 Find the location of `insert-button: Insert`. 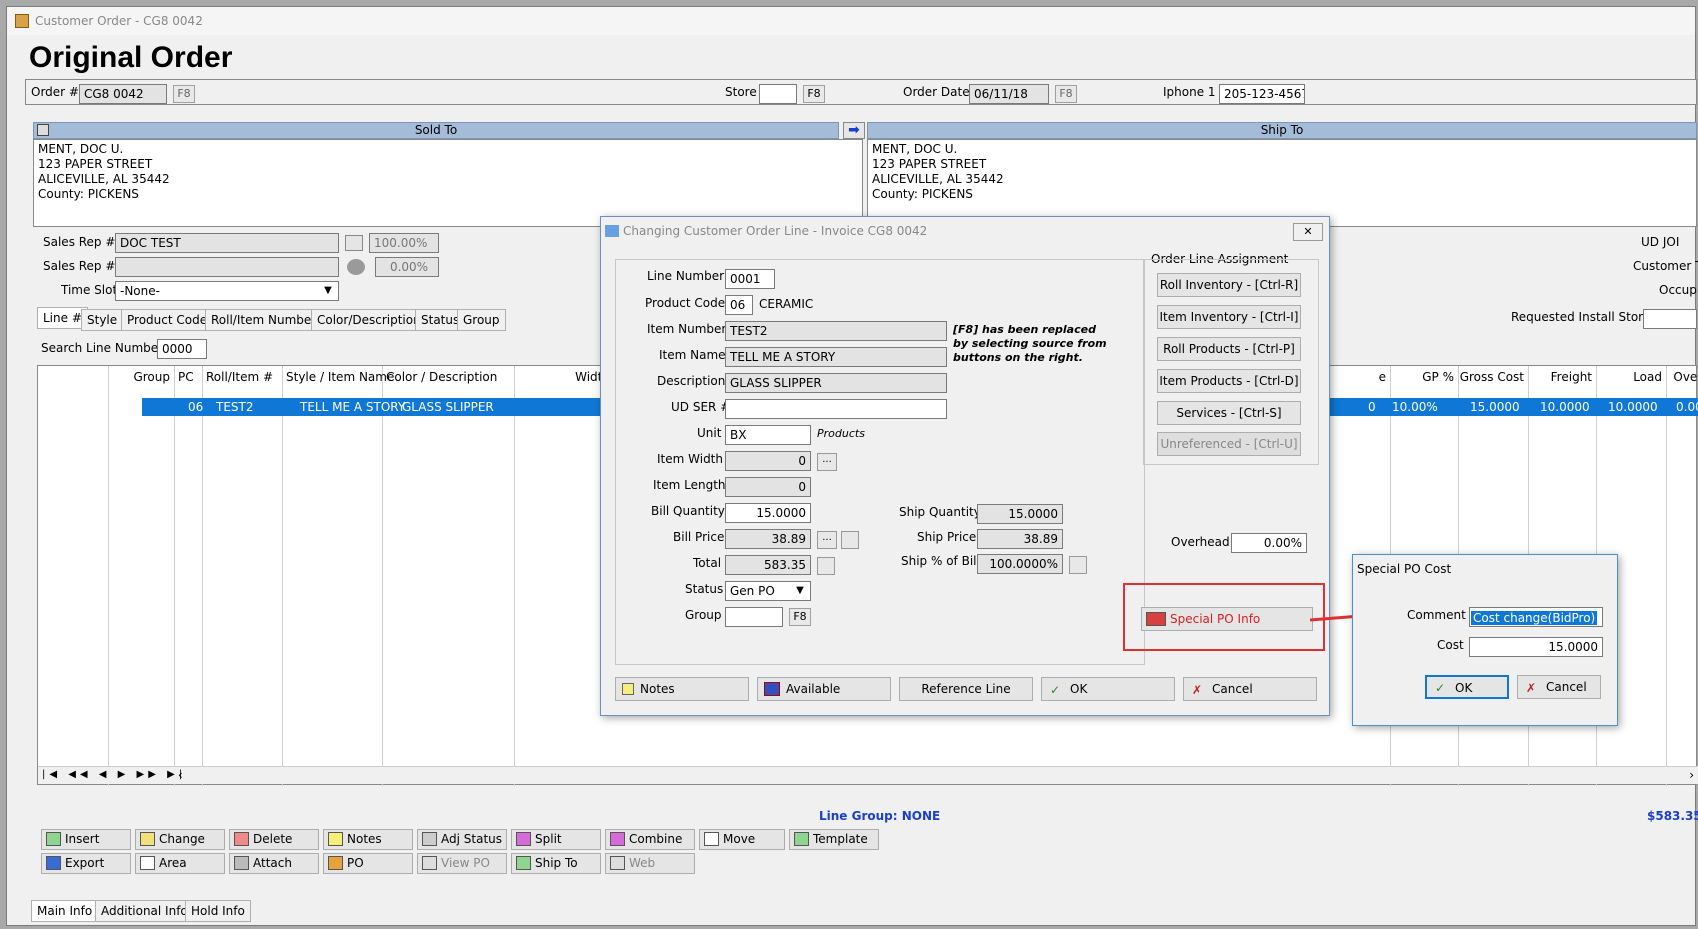

insert-button: Insert is located at coordinates (86, 839).